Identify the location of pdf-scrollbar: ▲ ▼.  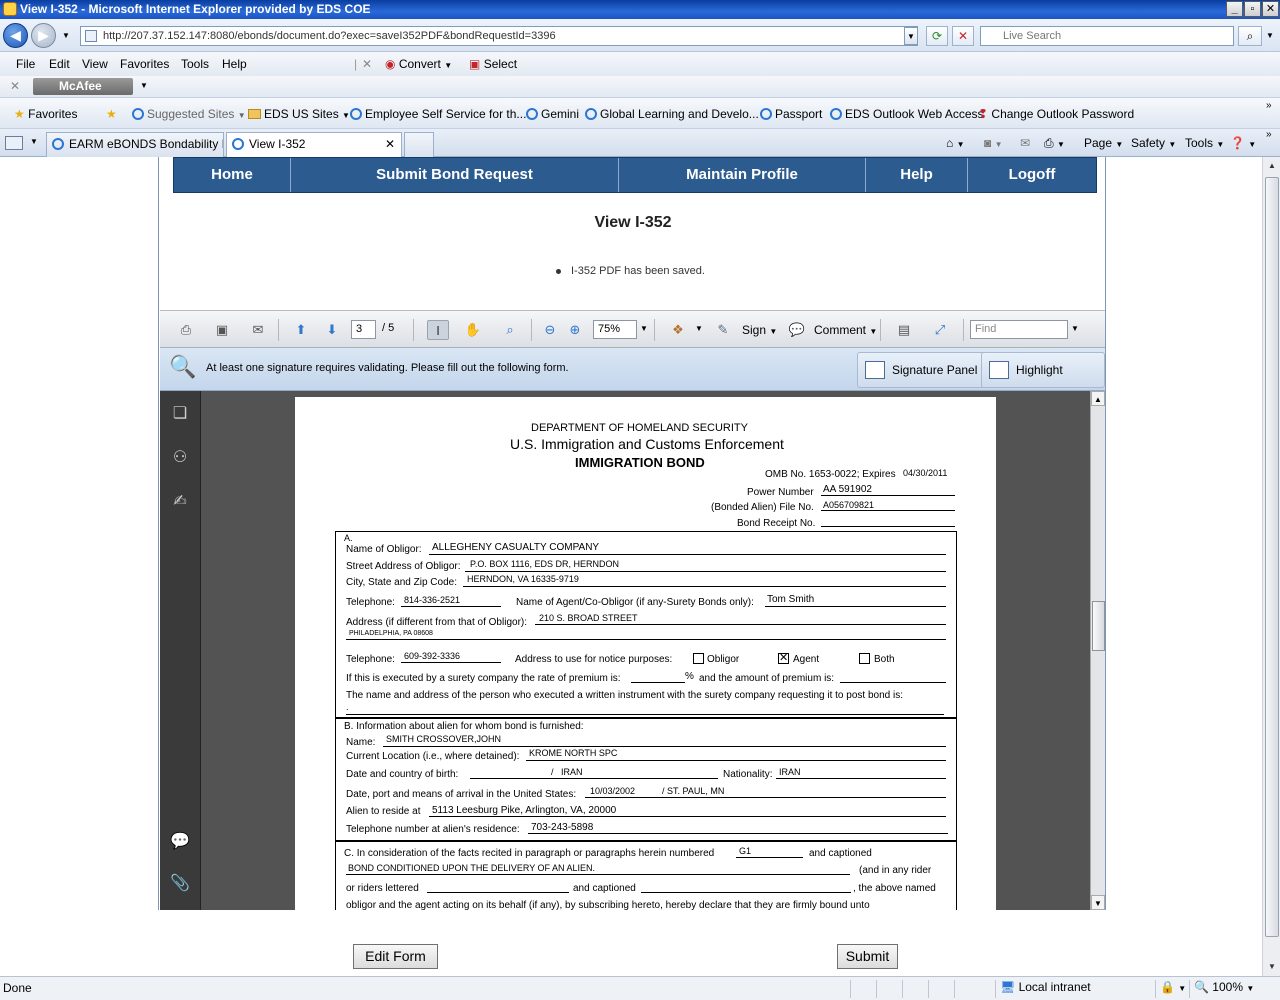
(1097, 650).